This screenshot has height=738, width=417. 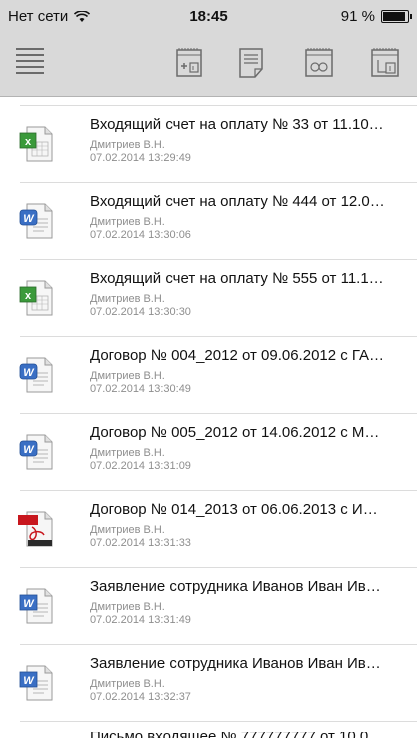 I want to click on add-document-icon, so click(x=189, y=62).